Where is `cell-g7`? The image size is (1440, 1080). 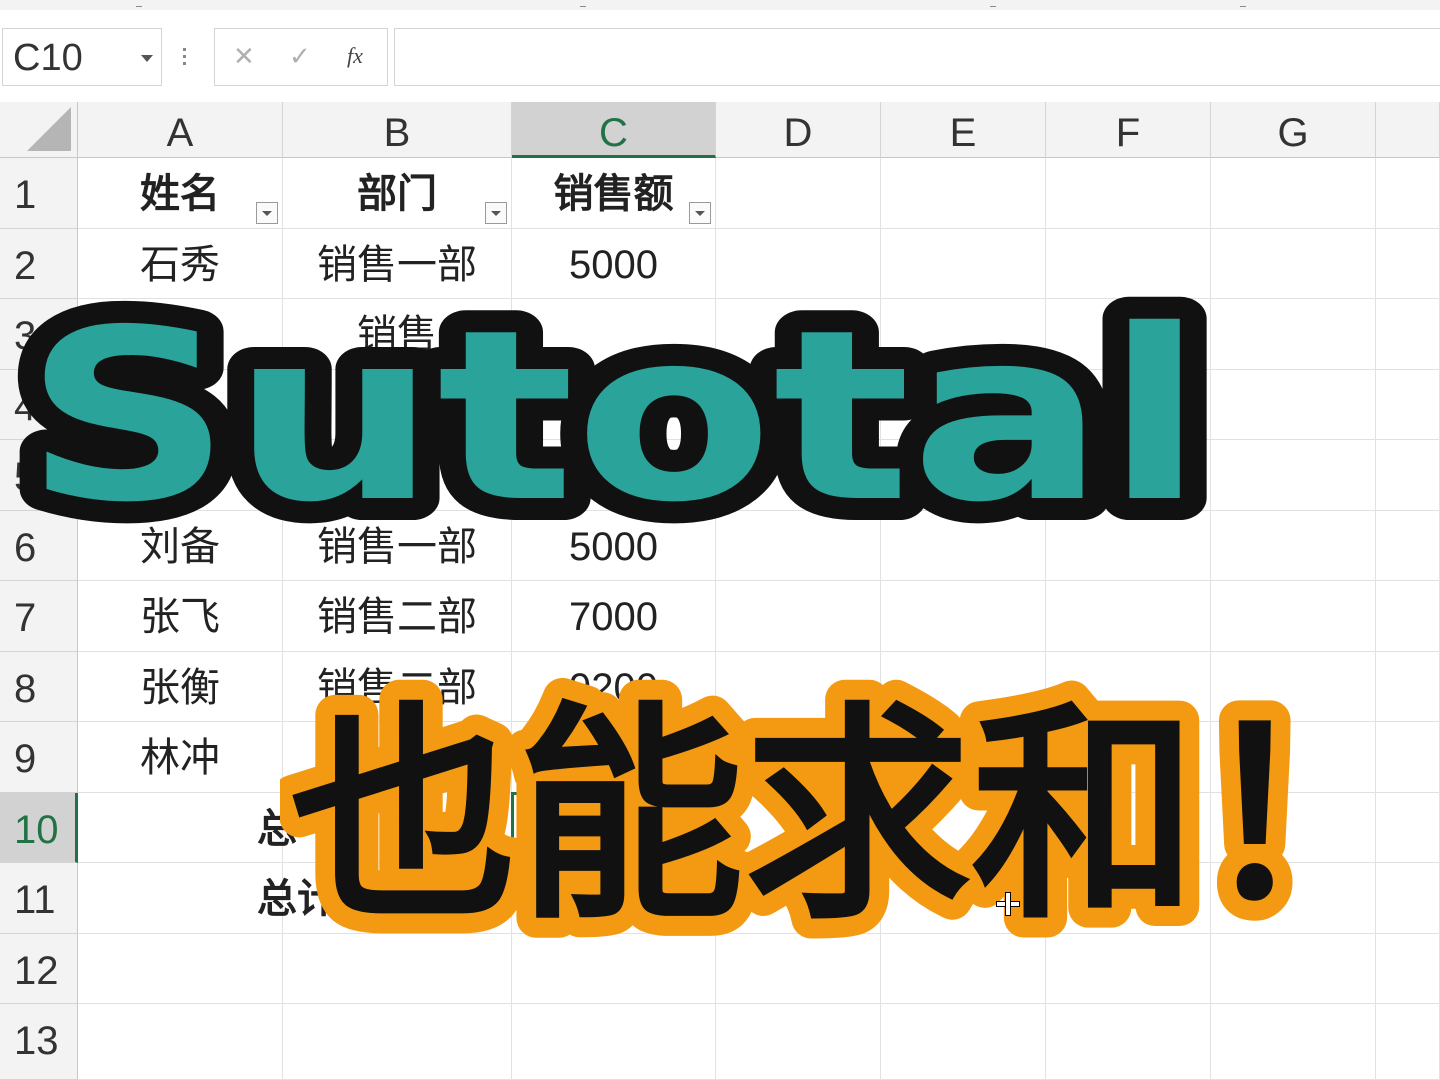 cell-g7 is located at coordinates (1293, 616).